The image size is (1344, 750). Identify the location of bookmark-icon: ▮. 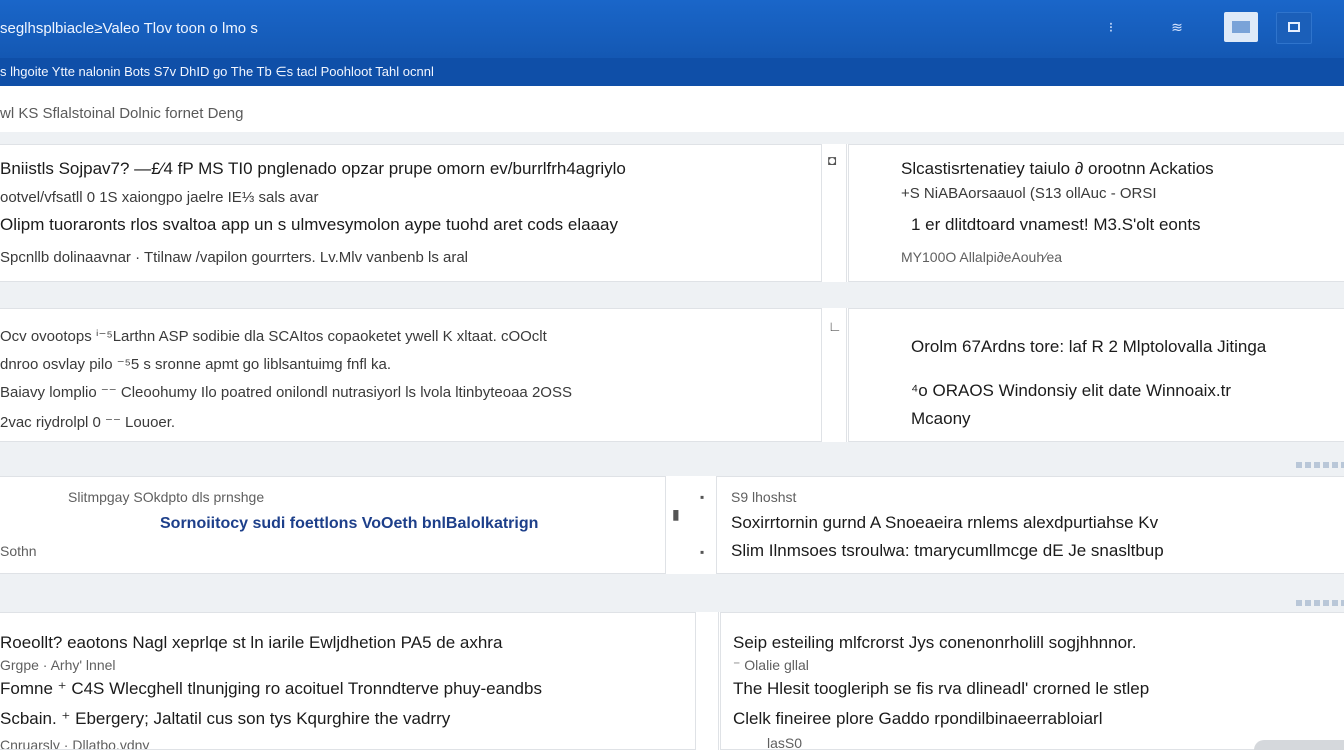
(676, 514).